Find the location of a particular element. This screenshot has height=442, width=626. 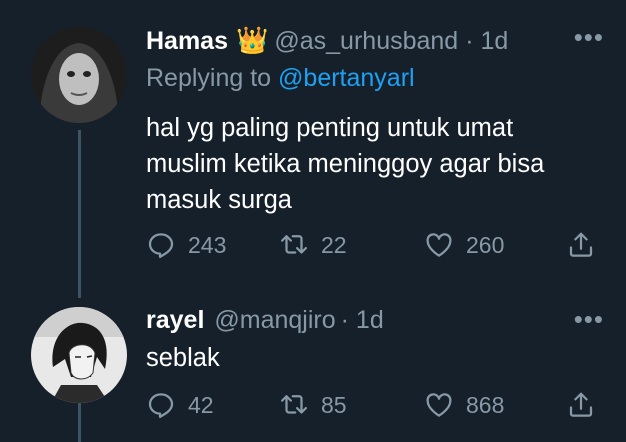

crown-badge-icon: 👑 is located at coordinates (252, 40).